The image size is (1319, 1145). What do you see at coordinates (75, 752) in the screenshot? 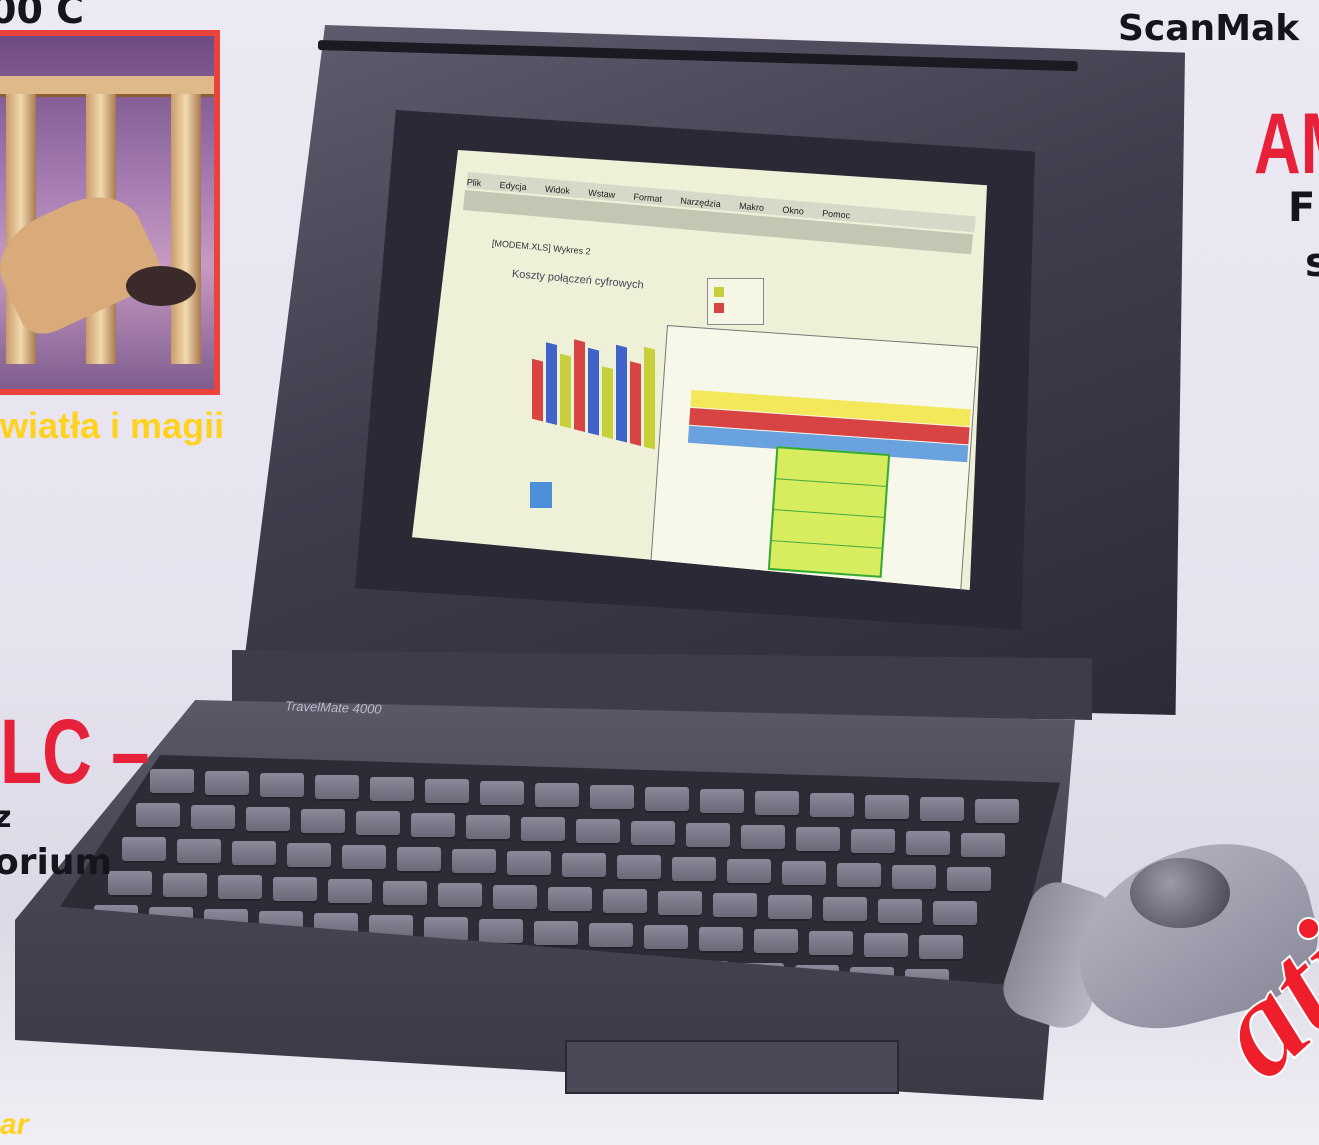
I see `left-headline: LC –` at bounding box center [75, 752].